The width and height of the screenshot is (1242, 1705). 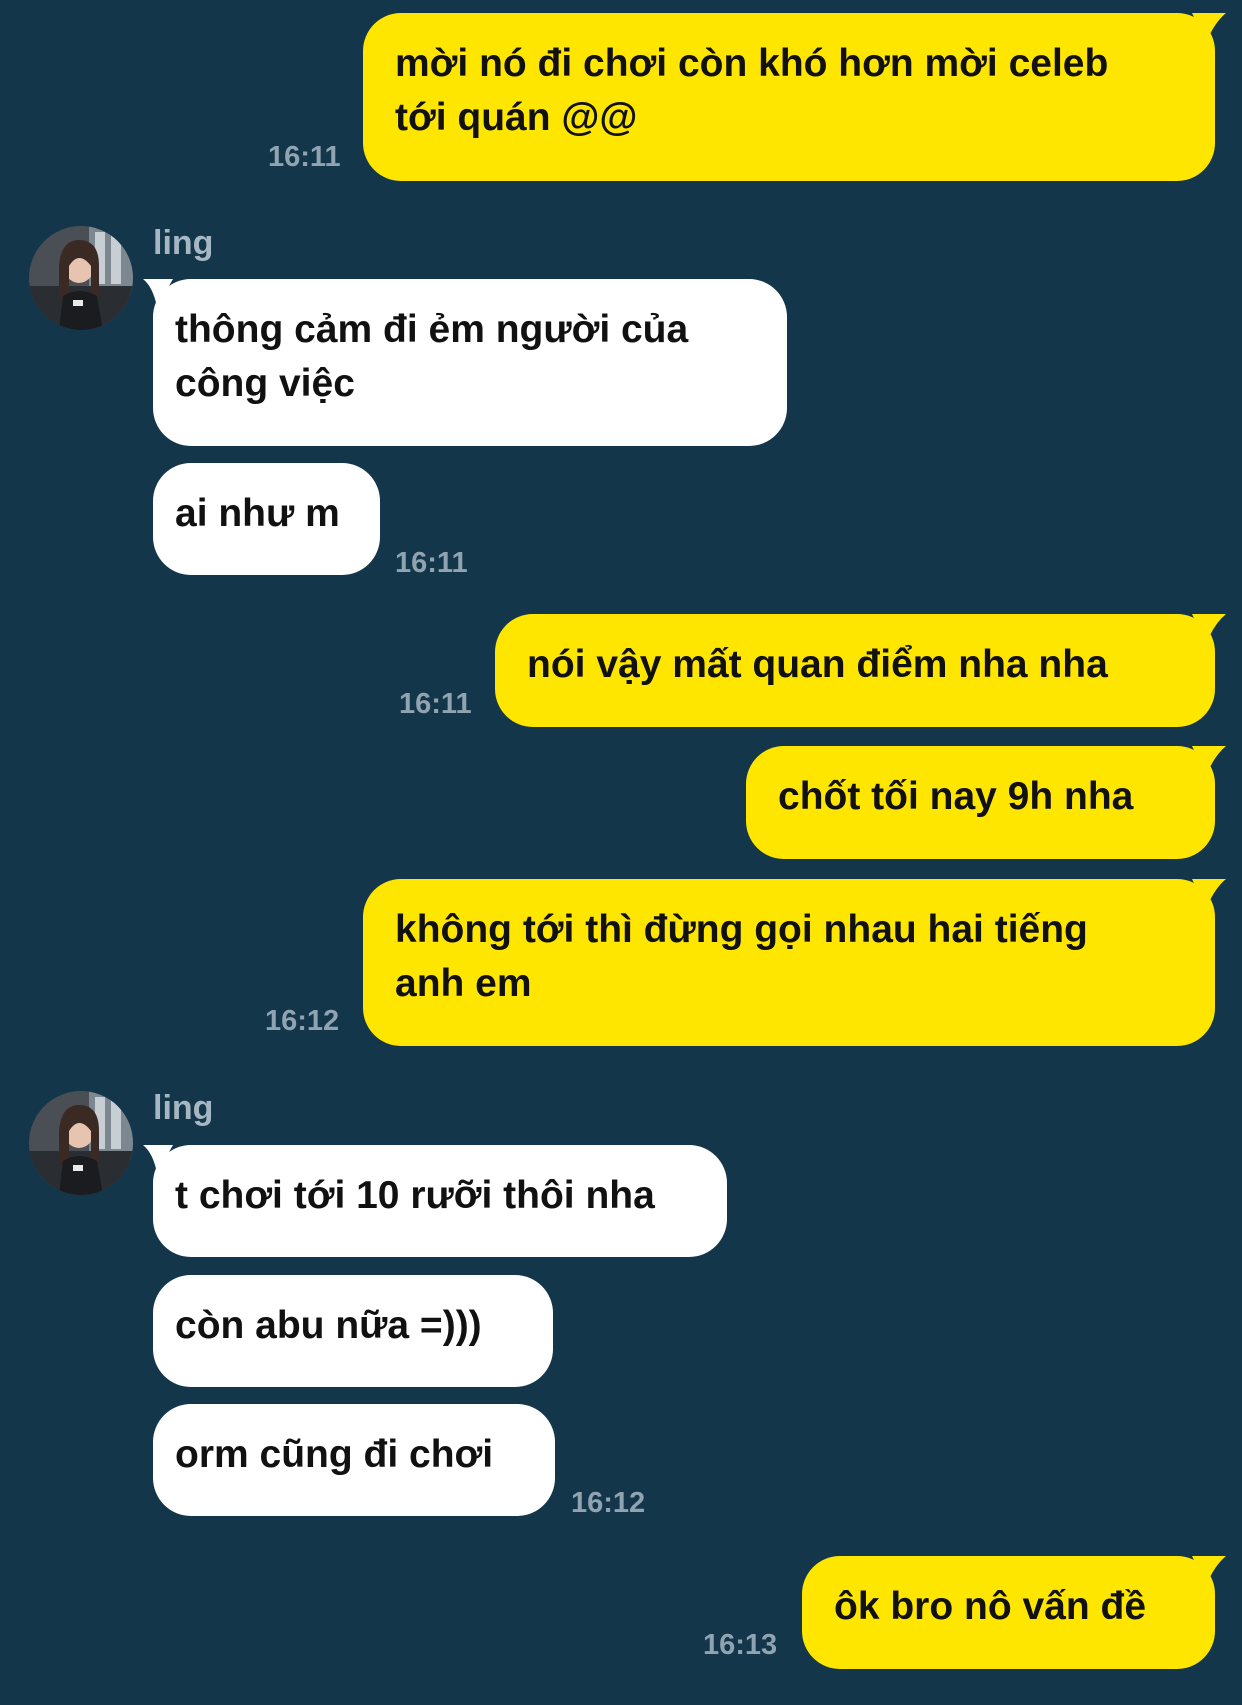 I want to click on outgoing-message: nói vậy mất quan điểm nha nha, so click(x=855, y=670).